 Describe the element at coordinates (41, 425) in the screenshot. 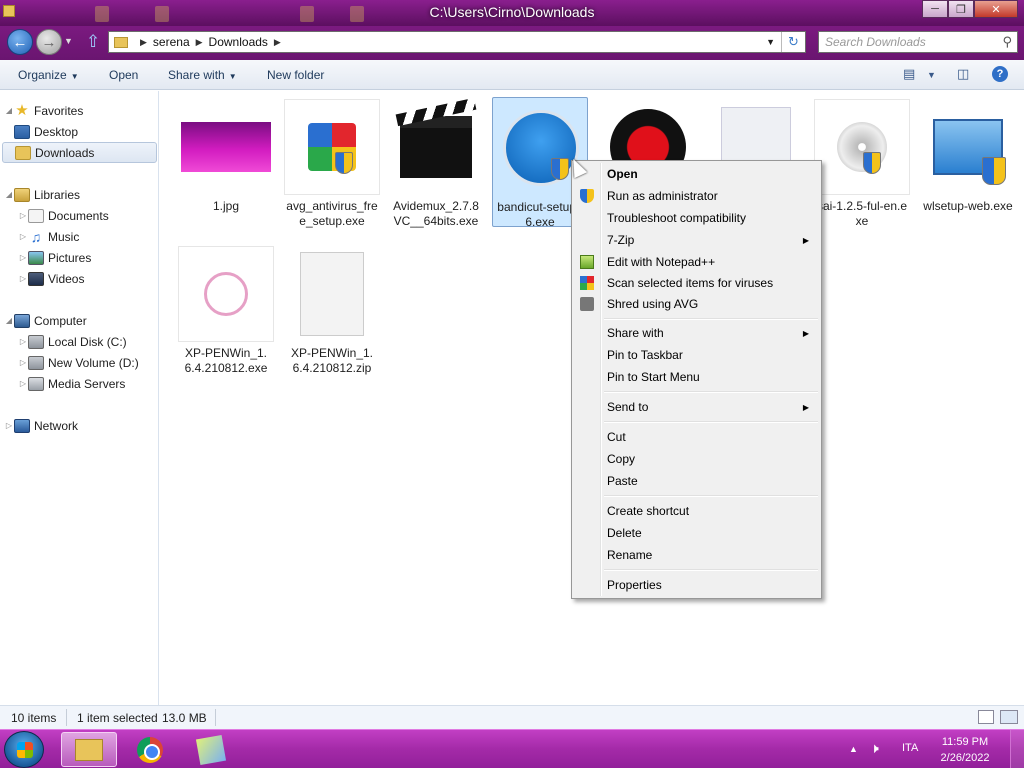

I see `nav-network: ▷ Network` at that location.